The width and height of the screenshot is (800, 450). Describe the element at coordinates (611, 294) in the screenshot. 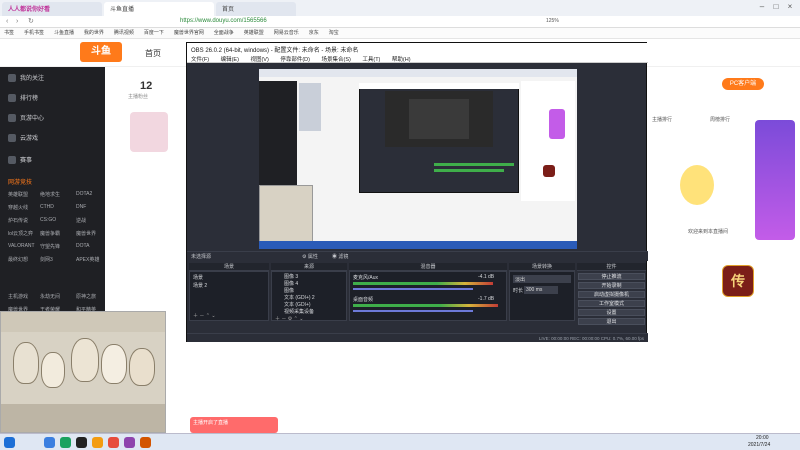

I see `virtual-camera-button: 启动虚拟摄像机` at that location.